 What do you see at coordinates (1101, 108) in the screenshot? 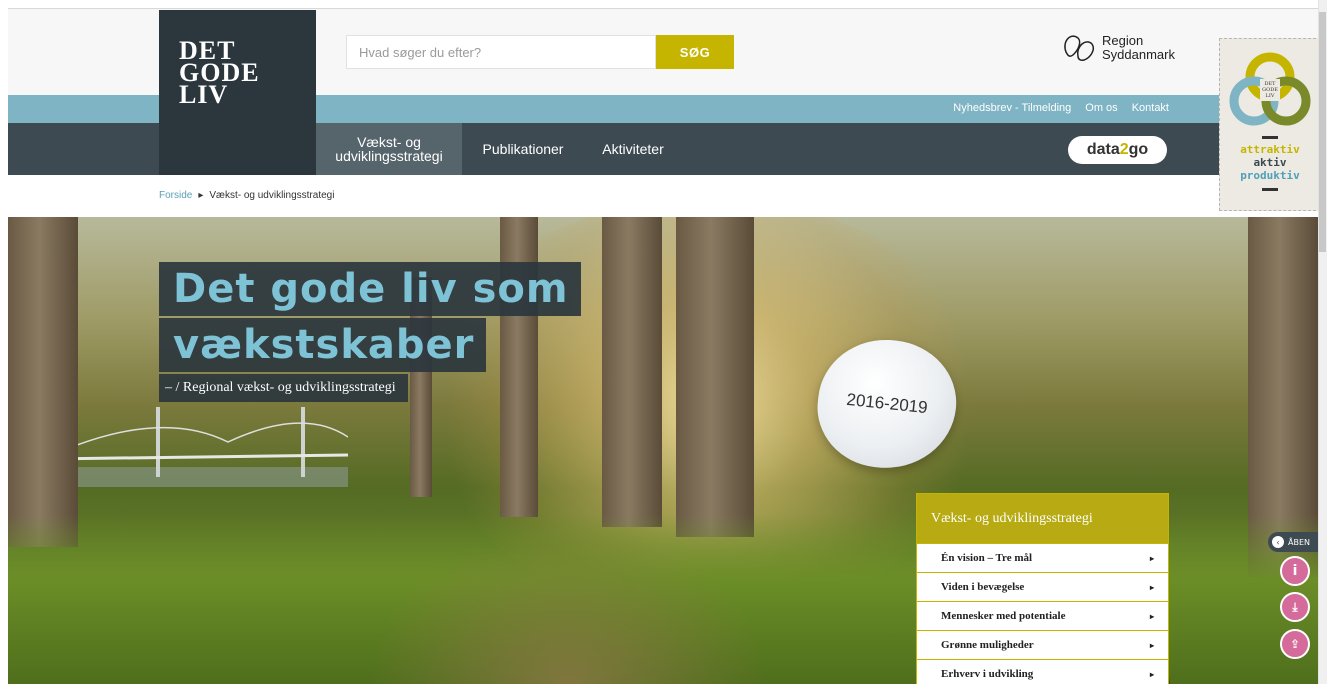
I see `utility-link-about: Om os` at bounding box center [1101, 108].